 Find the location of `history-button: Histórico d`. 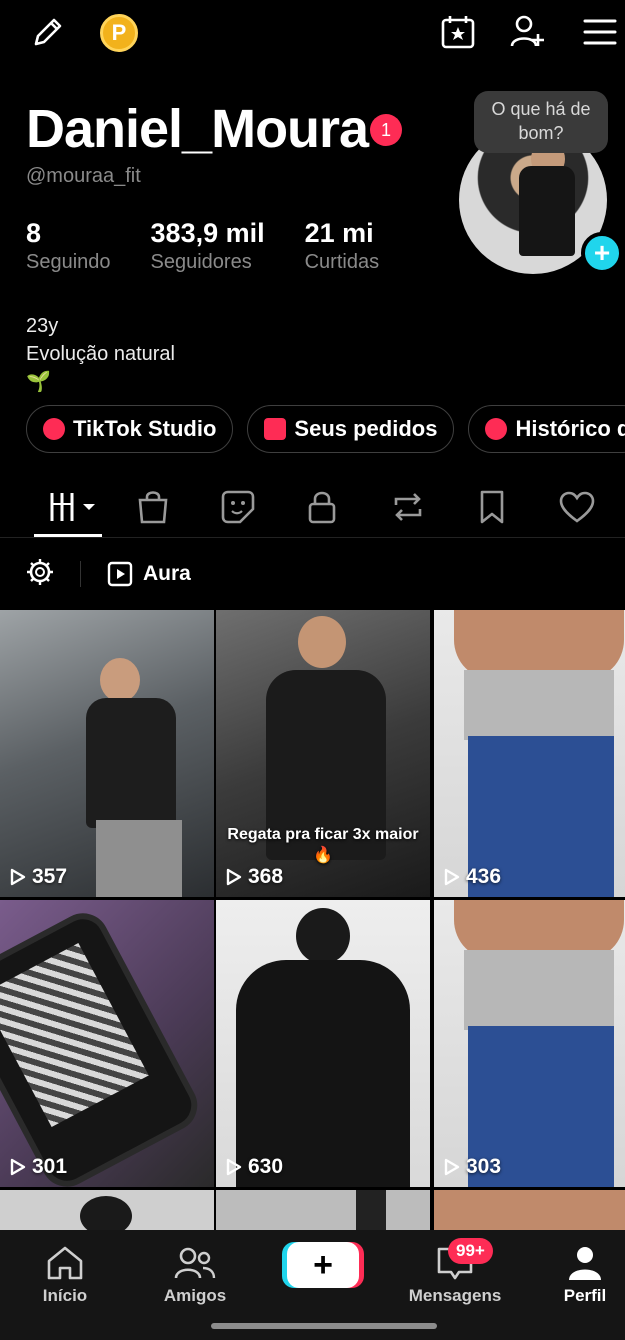

history-button: Histórico d is located at coordinates (546, 429).